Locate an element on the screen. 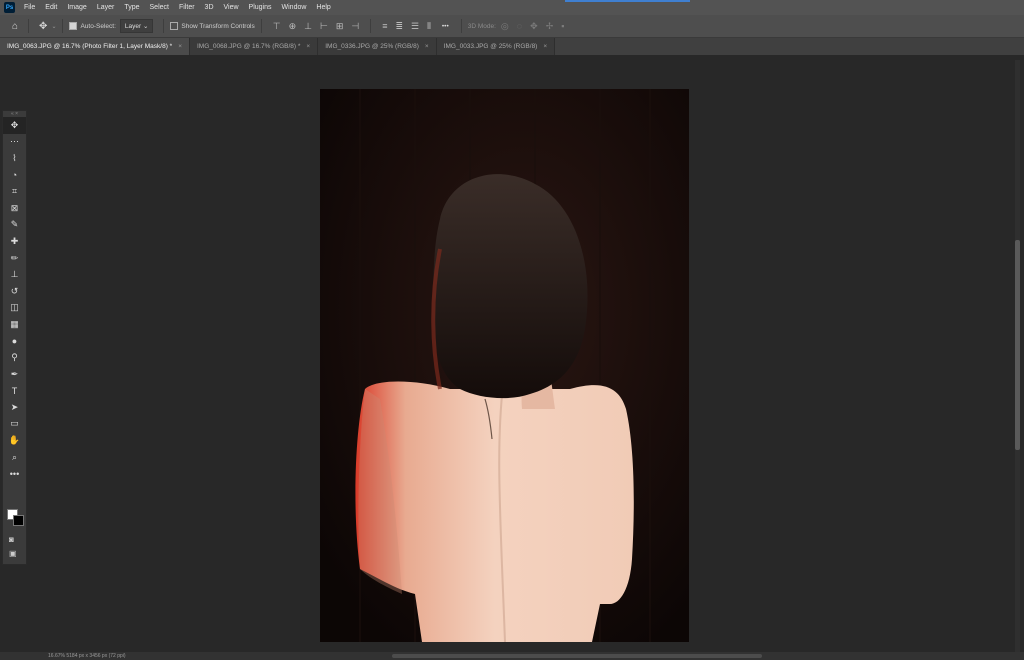  eraser-tool: ◫ is located at coordinates (14, 308).